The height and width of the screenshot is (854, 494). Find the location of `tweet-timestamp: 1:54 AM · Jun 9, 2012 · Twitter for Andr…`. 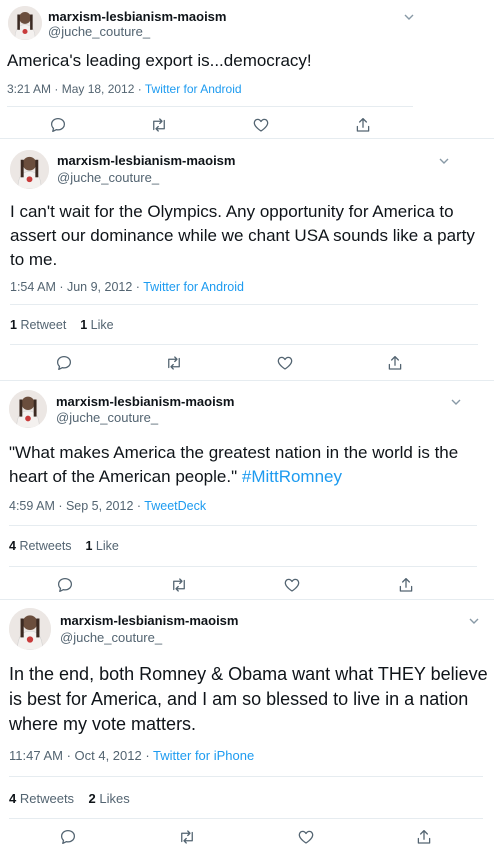

tweet-timestamp: 1:54 AM · Jun 9, 2012 · Twitter for Andr… is located at coordinates (127, 287).